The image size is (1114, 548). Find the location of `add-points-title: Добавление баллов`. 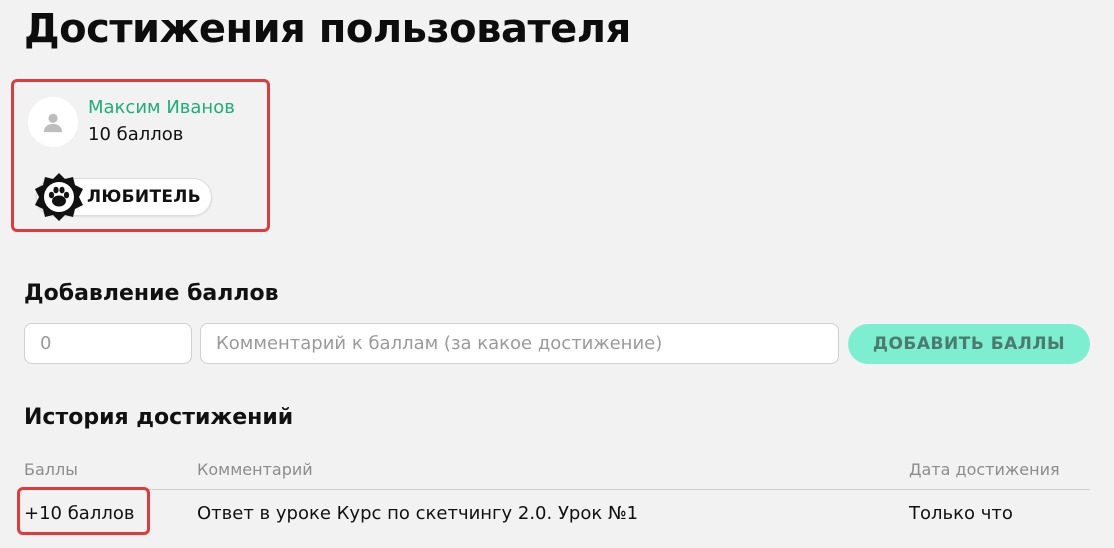

add-points-title: Добавление баллов is located at coordinates (151, 293).